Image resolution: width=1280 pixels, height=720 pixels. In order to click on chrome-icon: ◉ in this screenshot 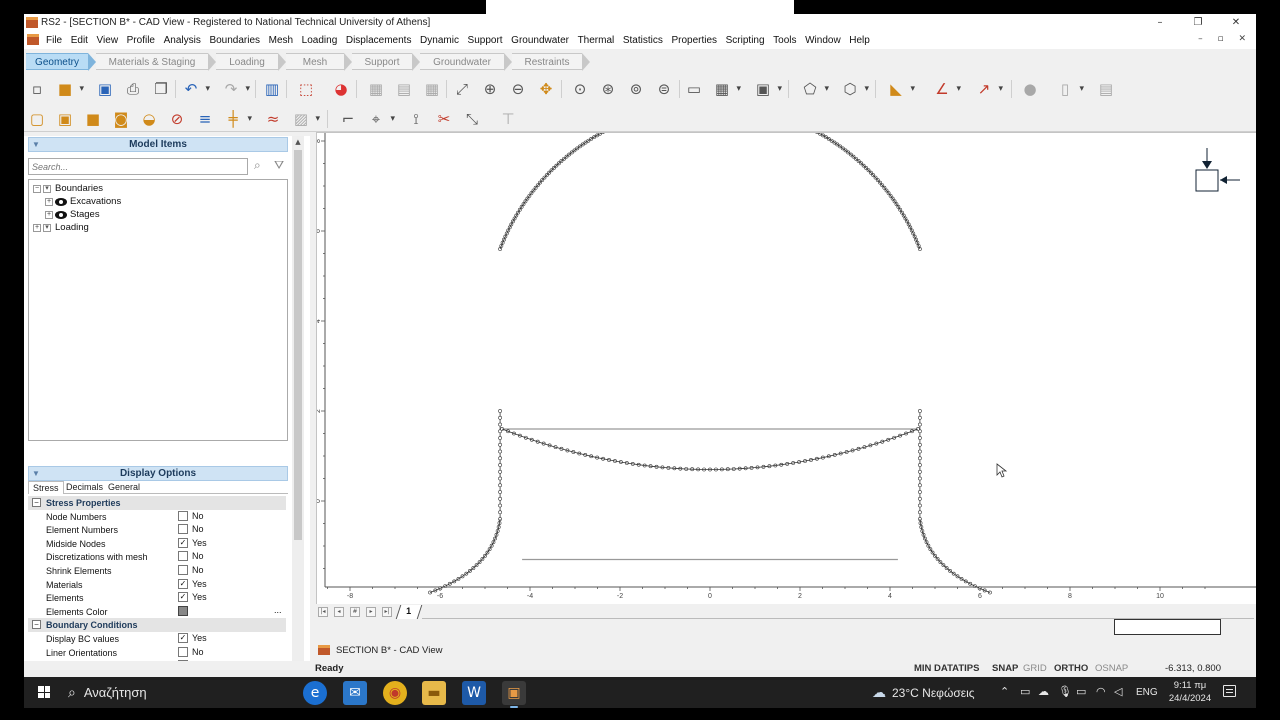, I will do `click(395, 693)`.